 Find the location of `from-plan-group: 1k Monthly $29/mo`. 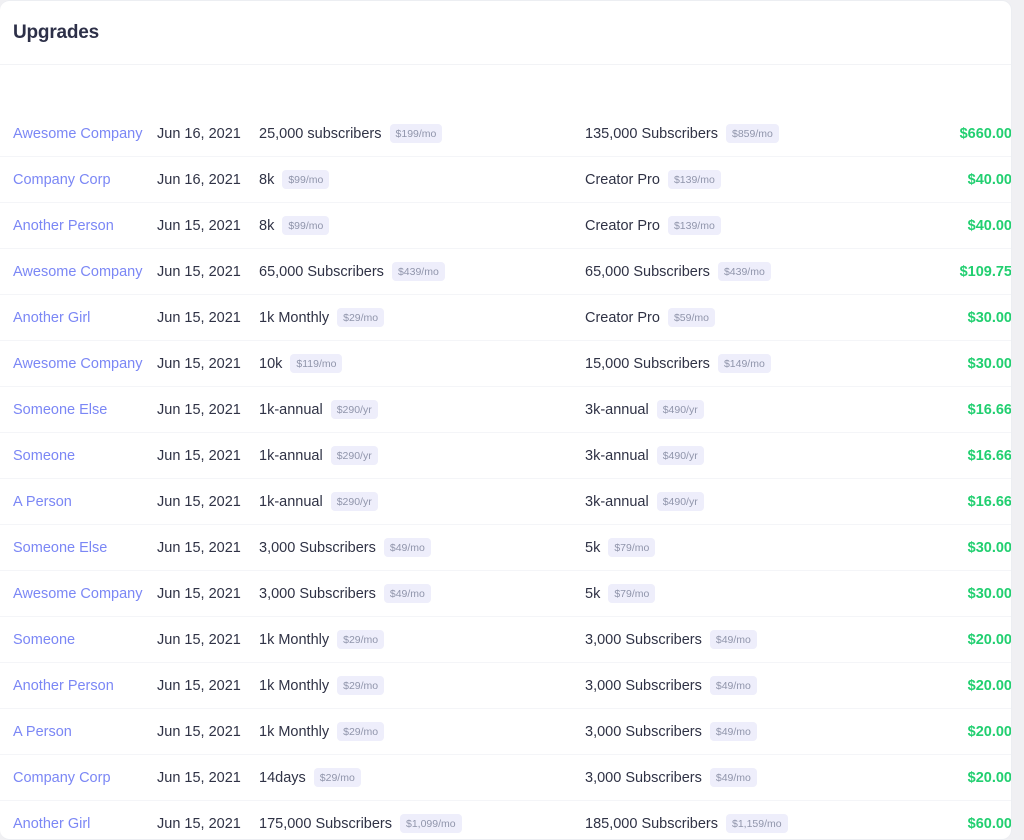

from-plan-group: 1k Monthly $29/mo is located at coordinates (422, 732).